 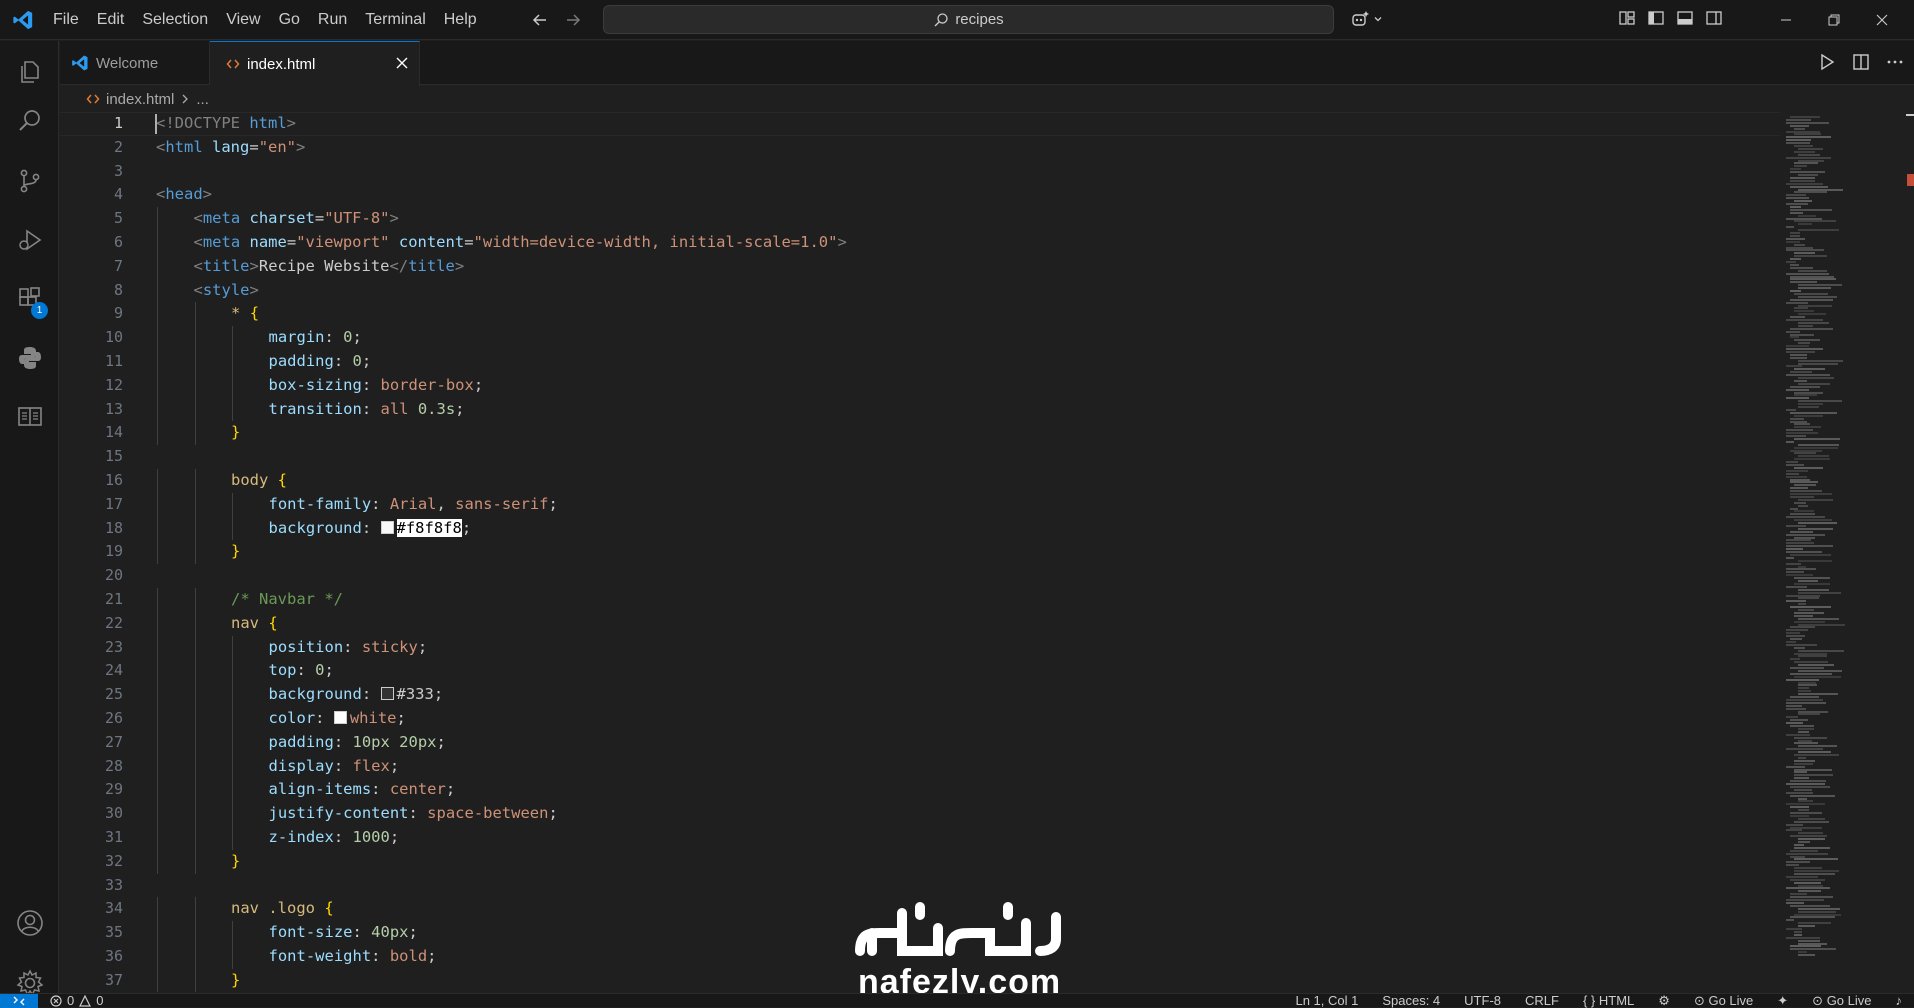 I want to click on menu-terminal: Terminal, so click(x=395, y=20).